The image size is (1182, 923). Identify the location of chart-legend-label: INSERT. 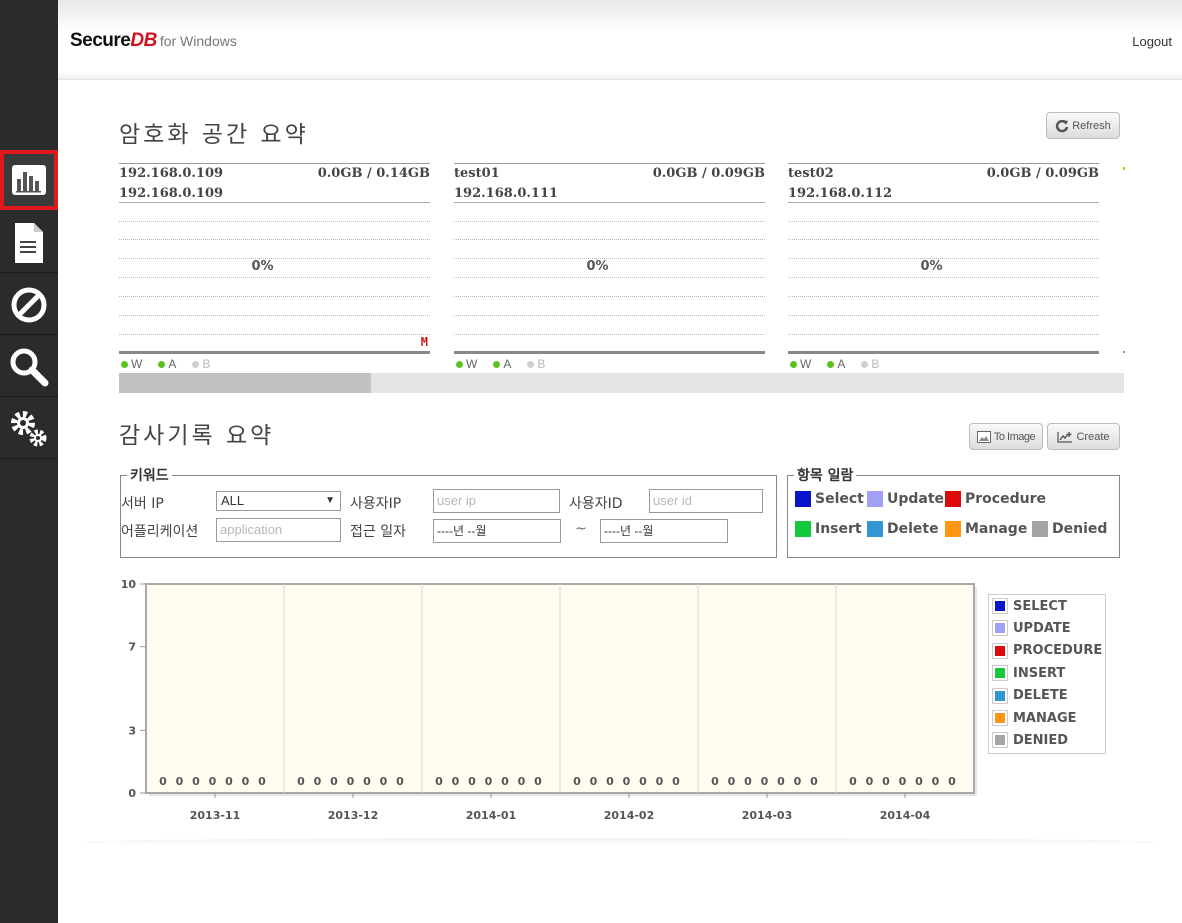
(1039, 673).